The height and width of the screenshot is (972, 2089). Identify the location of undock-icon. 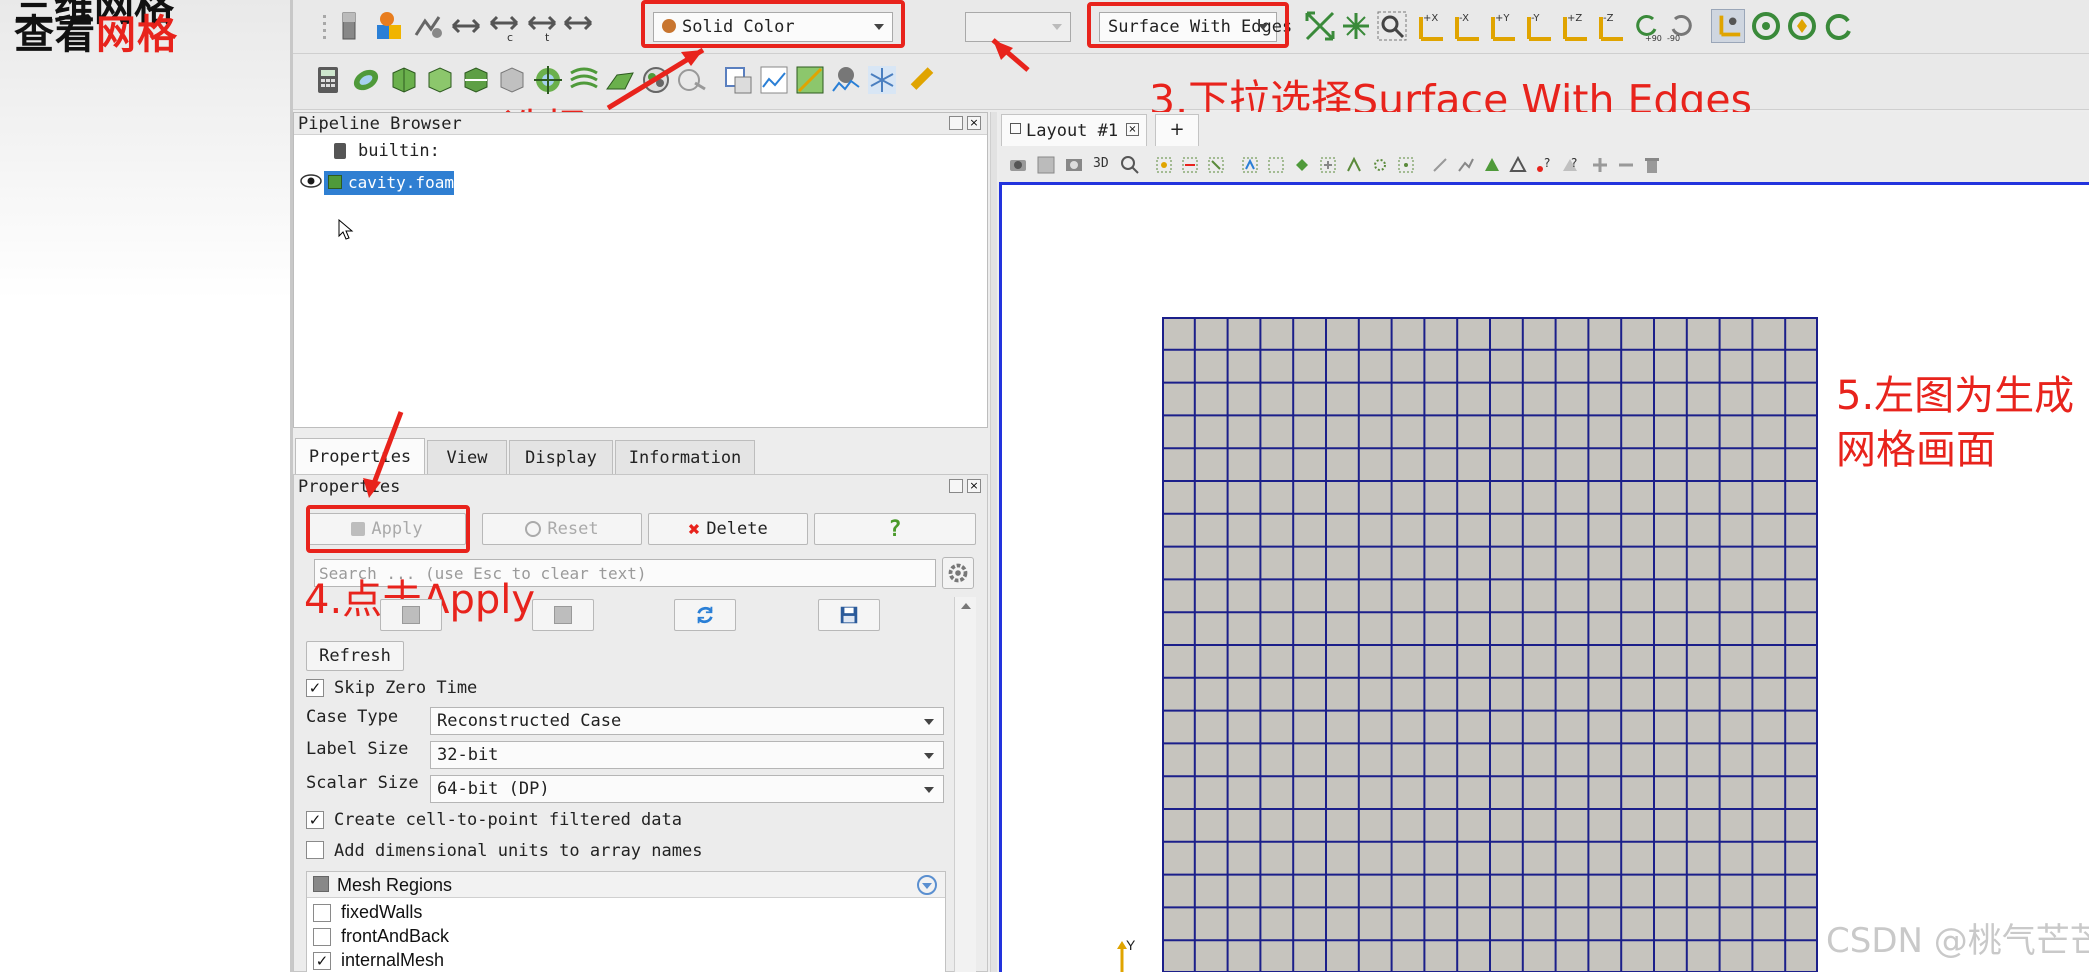
(956, 123).